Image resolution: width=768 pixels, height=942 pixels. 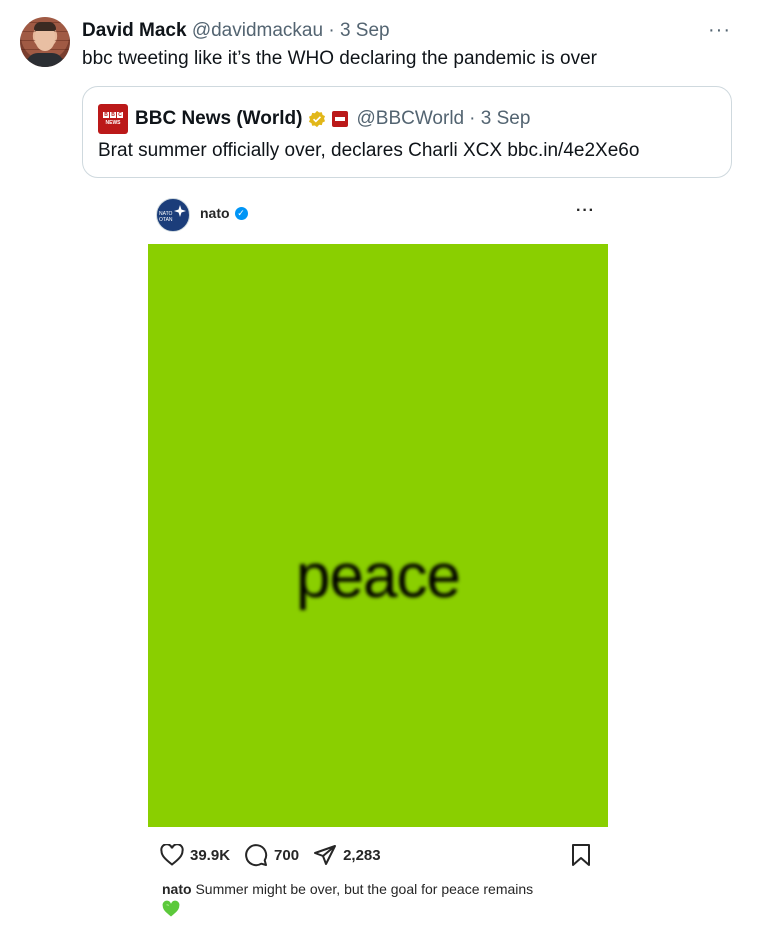 What do you see at coordinates (362, 855) in the screenshot?
I see `share-count: 2,283` at bounding box center [362, 855].